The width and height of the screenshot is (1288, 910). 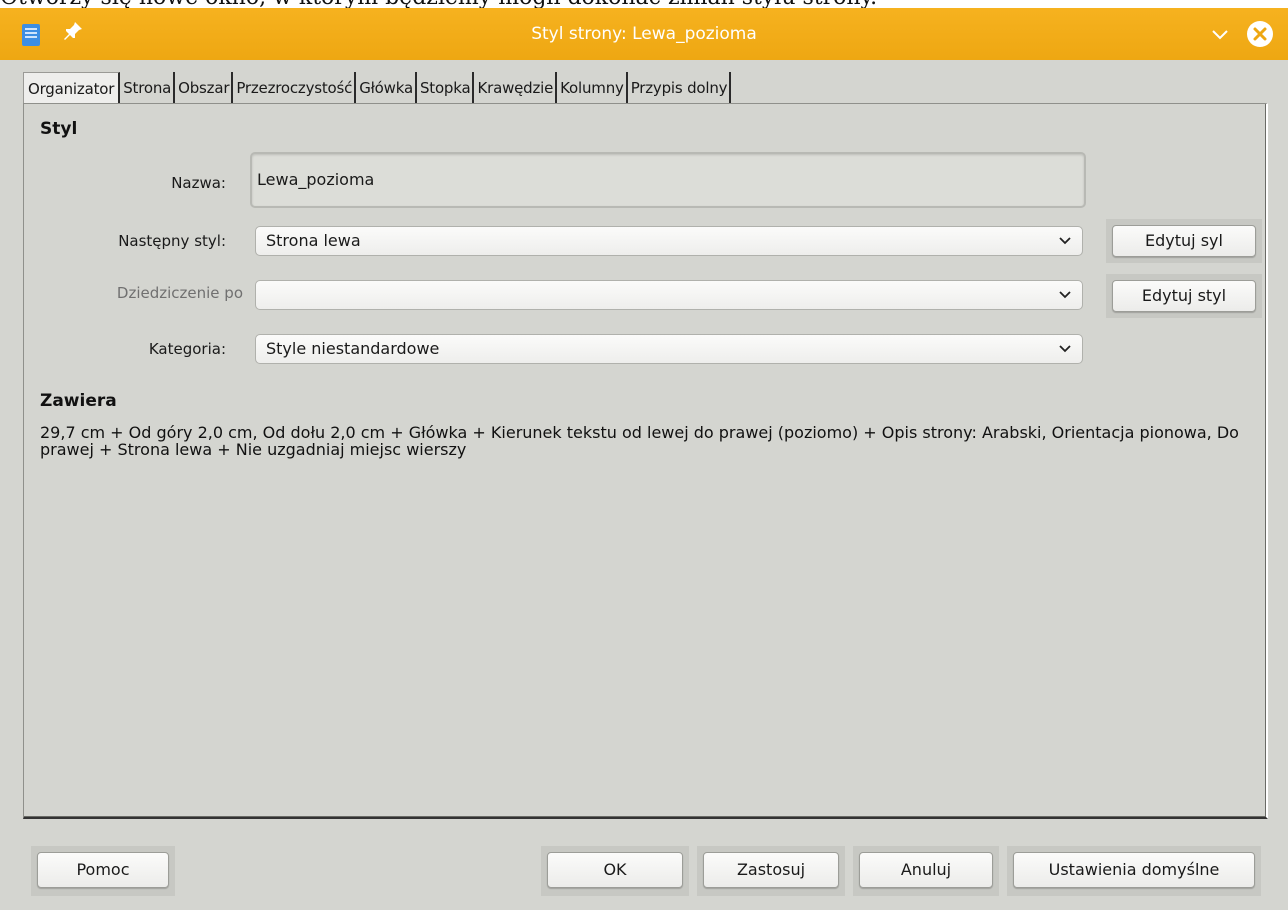 I want to click on name-field: Lewa_pozioma, so click(x=668, y=180).